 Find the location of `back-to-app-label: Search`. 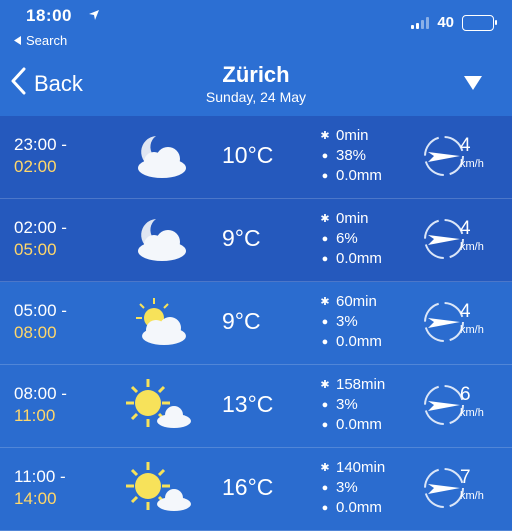

back-to-app-label: Search is located at coordinates (47, 40).